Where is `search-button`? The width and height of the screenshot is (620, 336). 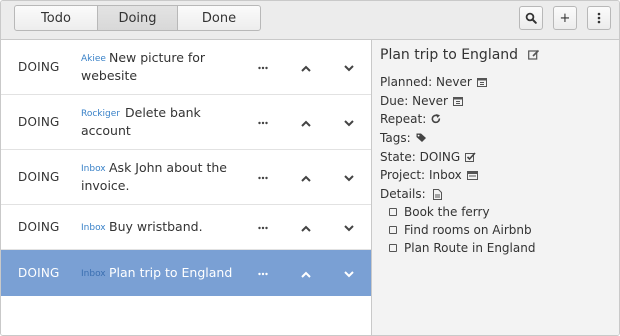
search-button is located at coordinates (531, 18).